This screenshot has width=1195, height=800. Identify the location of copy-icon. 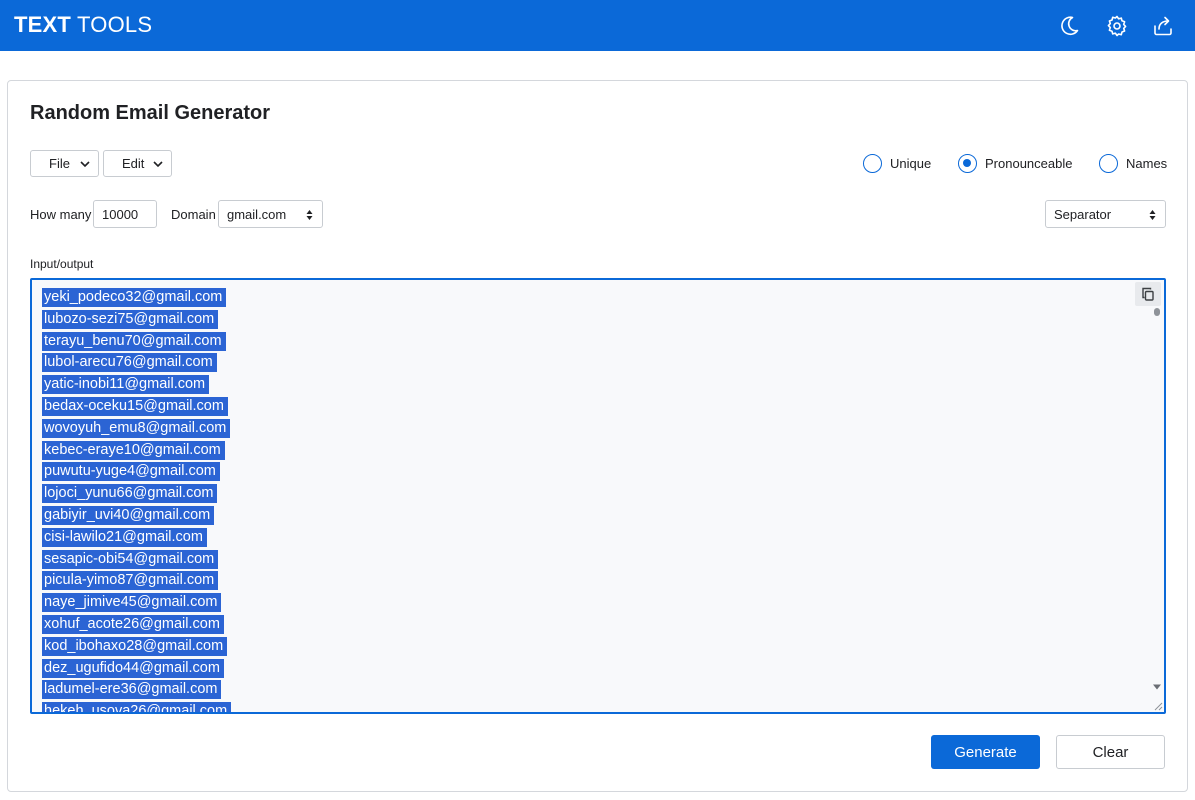
(1148, 294).